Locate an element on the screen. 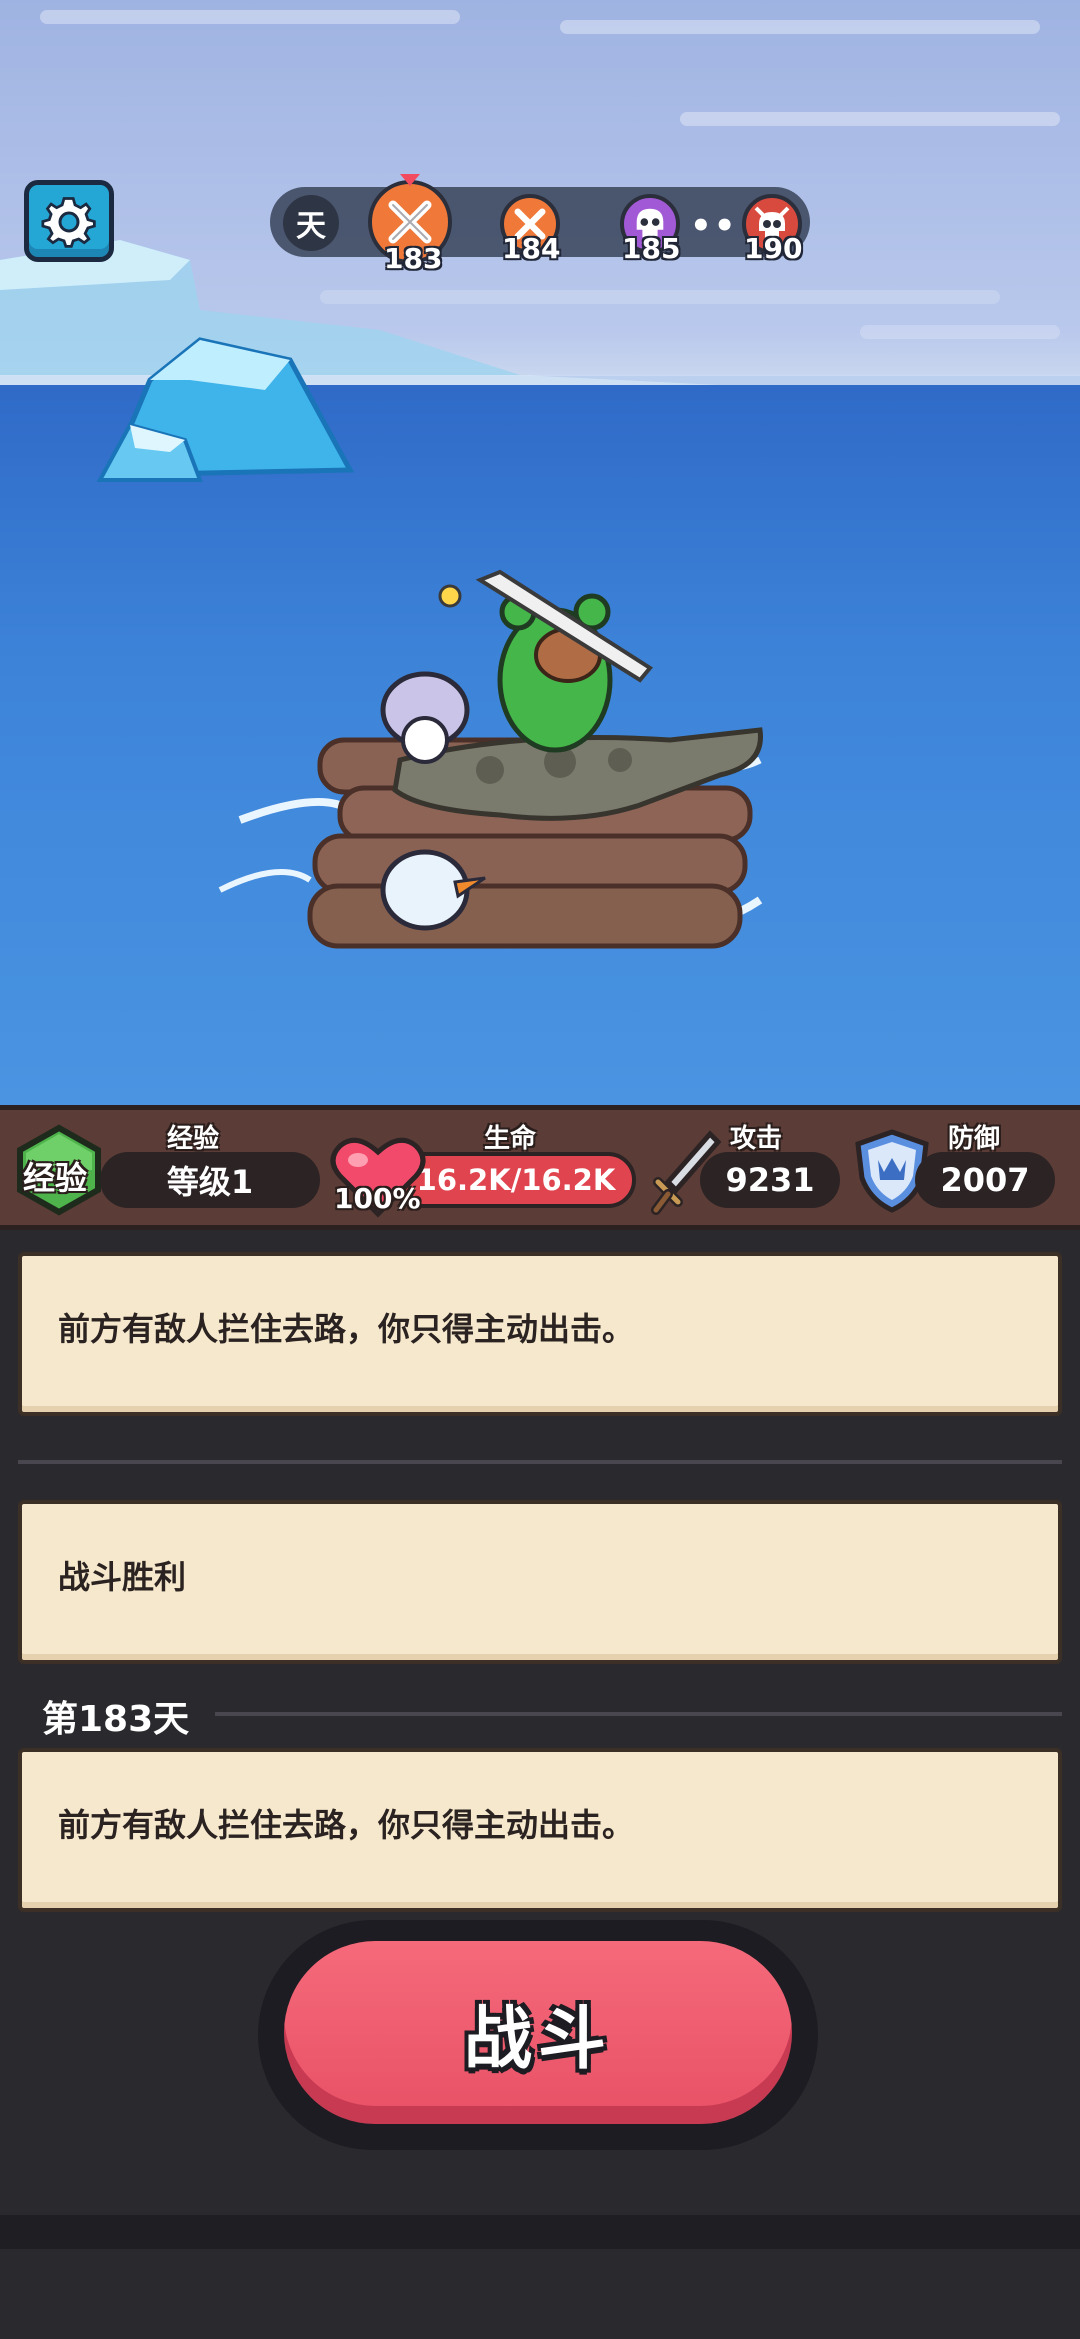 This screenshot has height=2339, width=1080. fight-button-label: 战斗 is located at coordinates (537, 2039).